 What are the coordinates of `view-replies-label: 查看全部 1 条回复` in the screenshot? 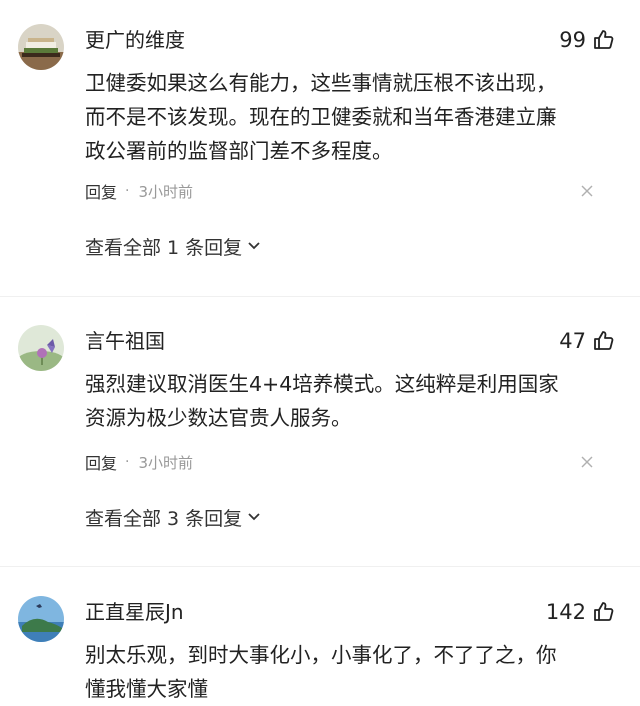 It's located at (164, 247).